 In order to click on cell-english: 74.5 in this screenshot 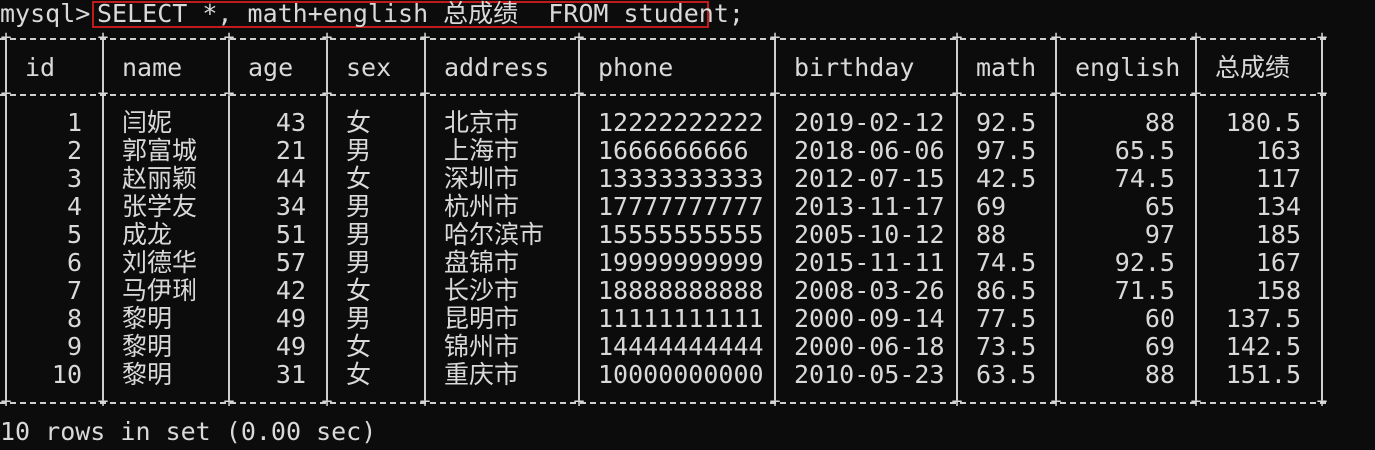, I will do `click(1144, 178)`.